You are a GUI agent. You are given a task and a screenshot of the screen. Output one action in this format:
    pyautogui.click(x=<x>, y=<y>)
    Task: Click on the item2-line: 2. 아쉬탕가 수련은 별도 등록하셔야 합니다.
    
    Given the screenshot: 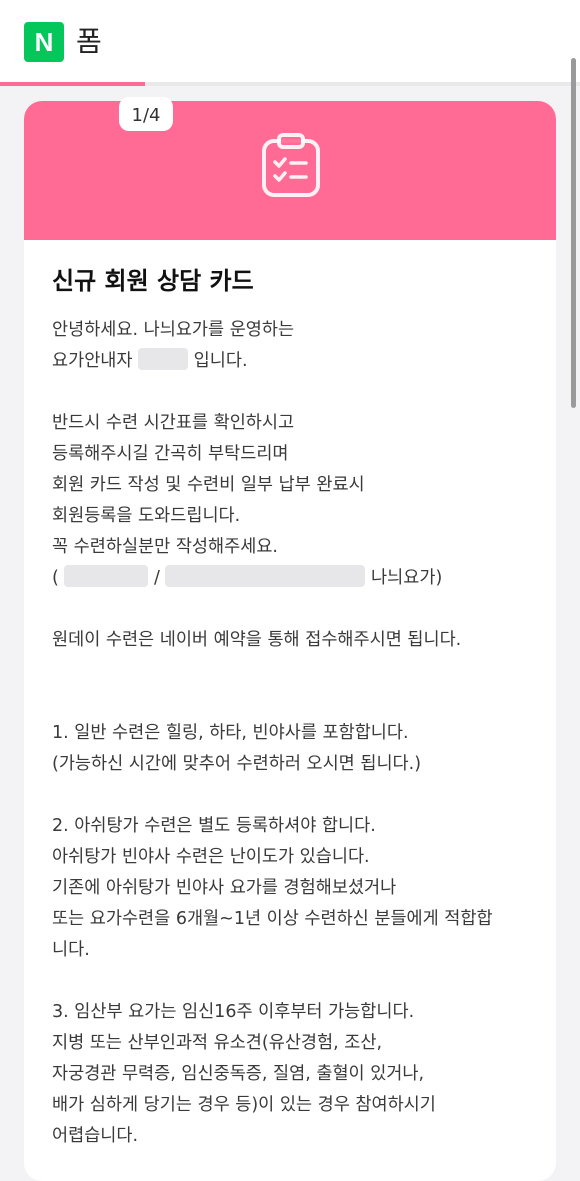 What is the action you would take?
    pyautogui.click(x=214, y=826)
    